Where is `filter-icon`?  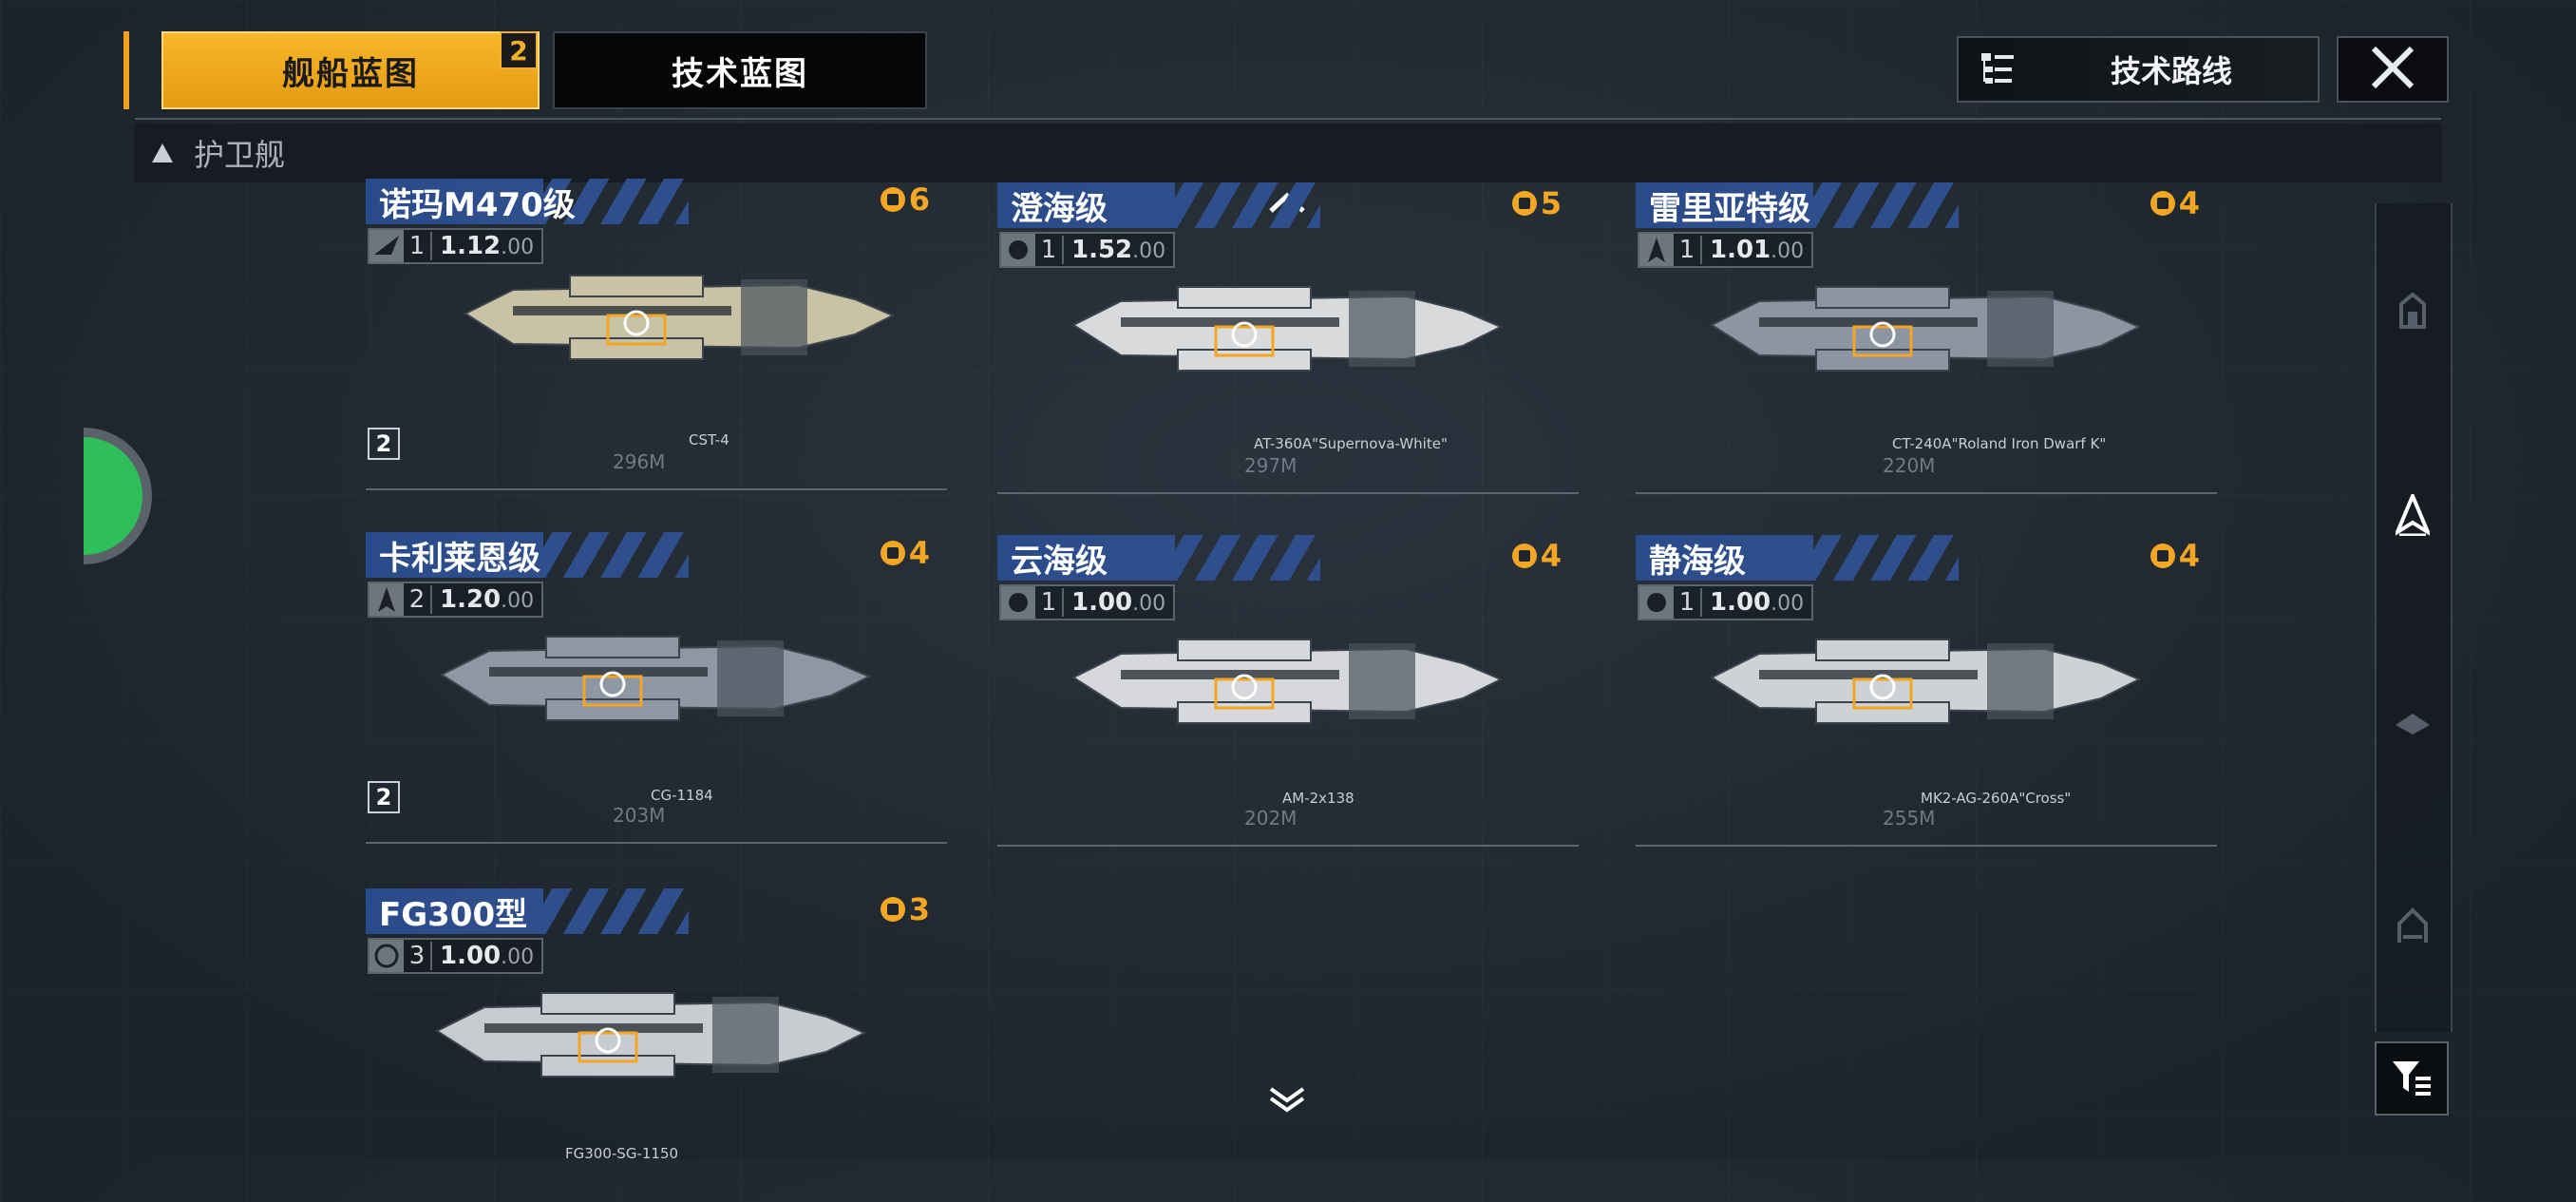
filter-icon is located at coordinates (2412, 1078).